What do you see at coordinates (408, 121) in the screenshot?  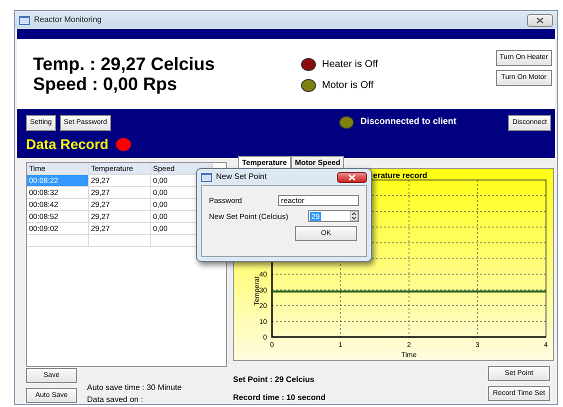 I see `connection-status: Disconnected to client` at bounding box center [408, 121].